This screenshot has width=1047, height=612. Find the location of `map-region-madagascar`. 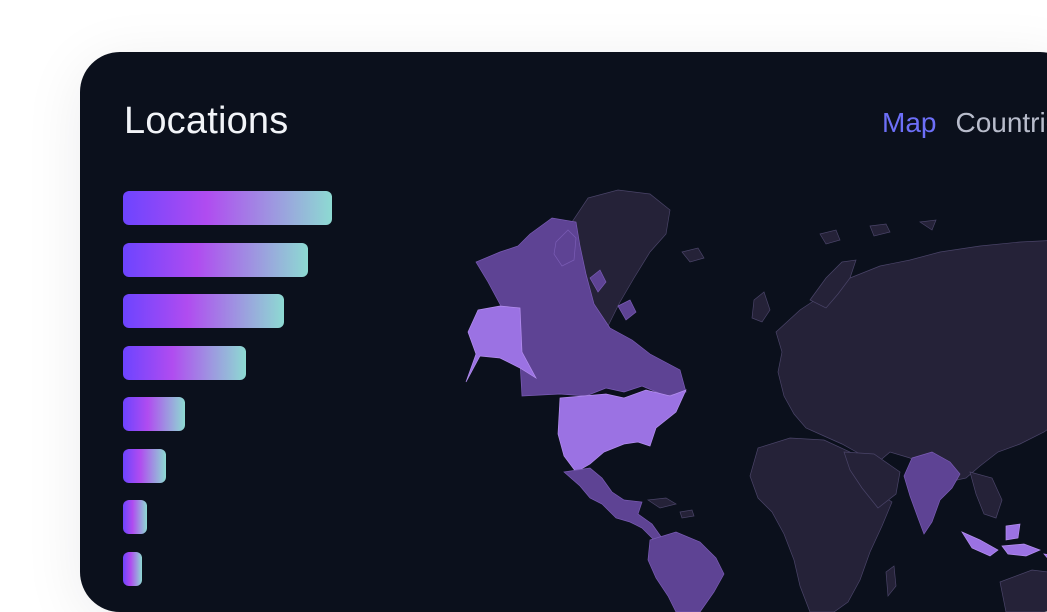

map-region-madagascar is located at coordinates (891, 581).